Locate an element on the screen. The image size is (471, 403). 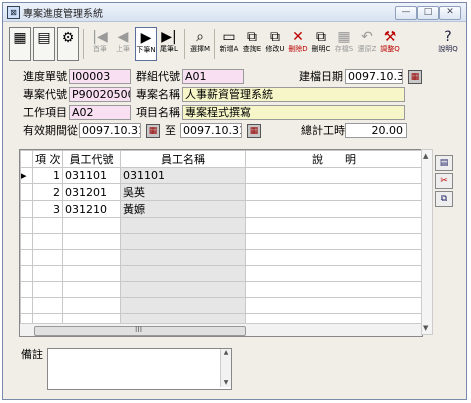
close-button: ✕ is located at coordinates (450, 13).